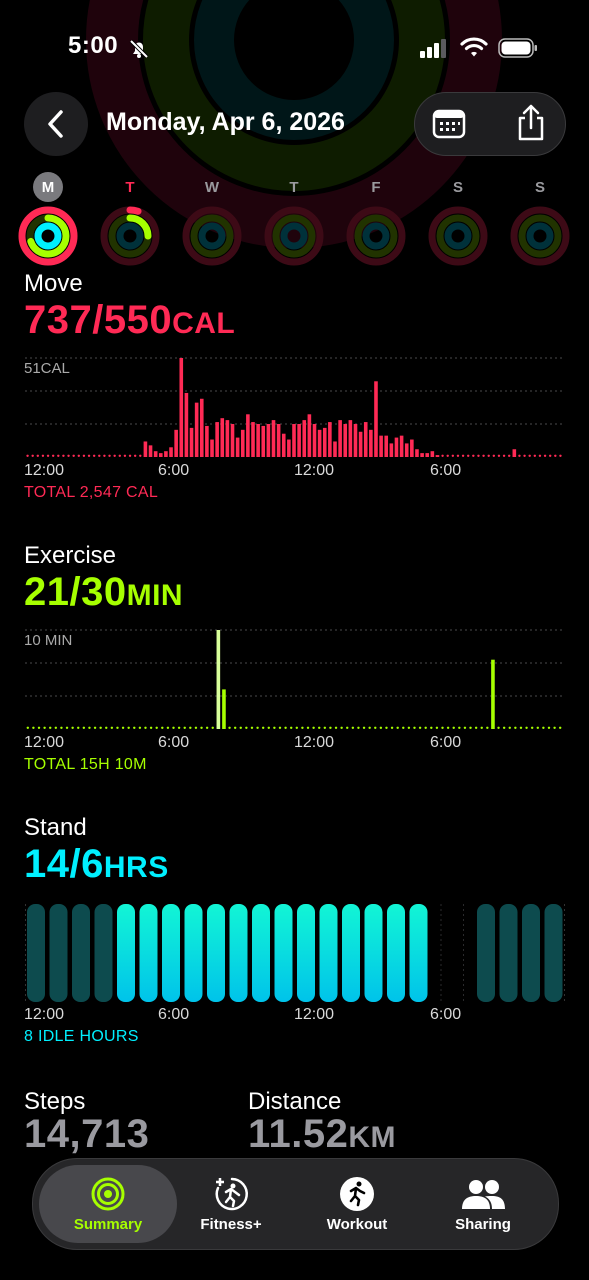 This screenshot has height=1280, width=589. I want to click on share-button, so click(531, 123).